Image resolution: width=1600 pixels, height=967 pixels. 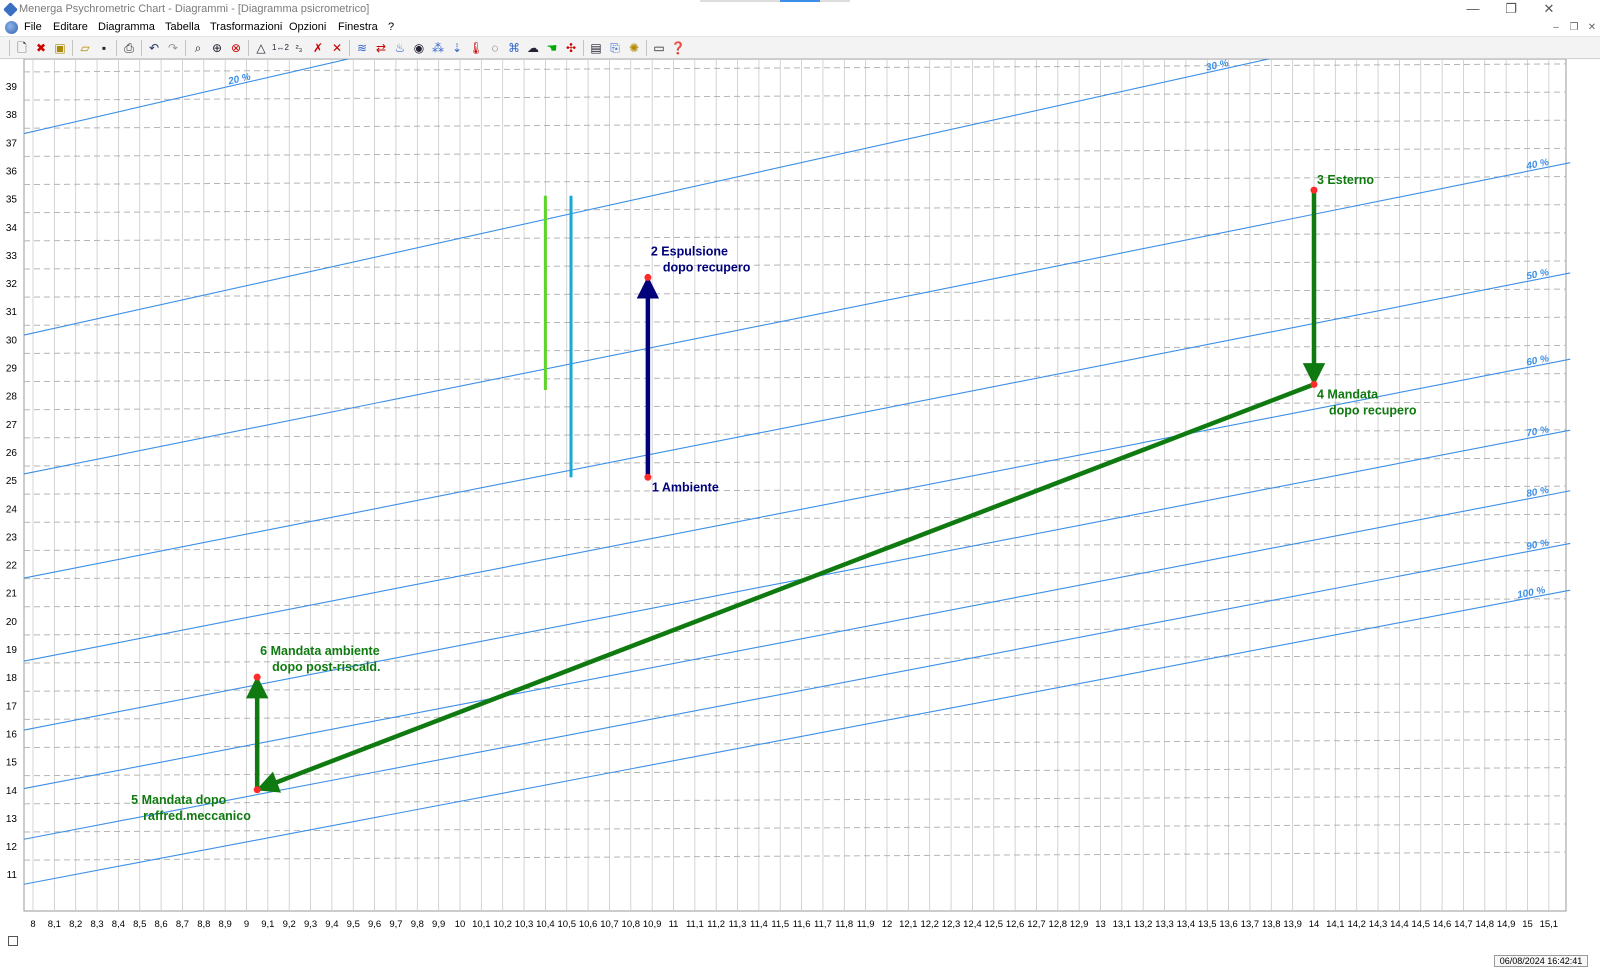 What do you see at coordinates (1186, 924) in the screenshot?
I see `x-tick-label: 13,4` at bounding box center [1186, 924].